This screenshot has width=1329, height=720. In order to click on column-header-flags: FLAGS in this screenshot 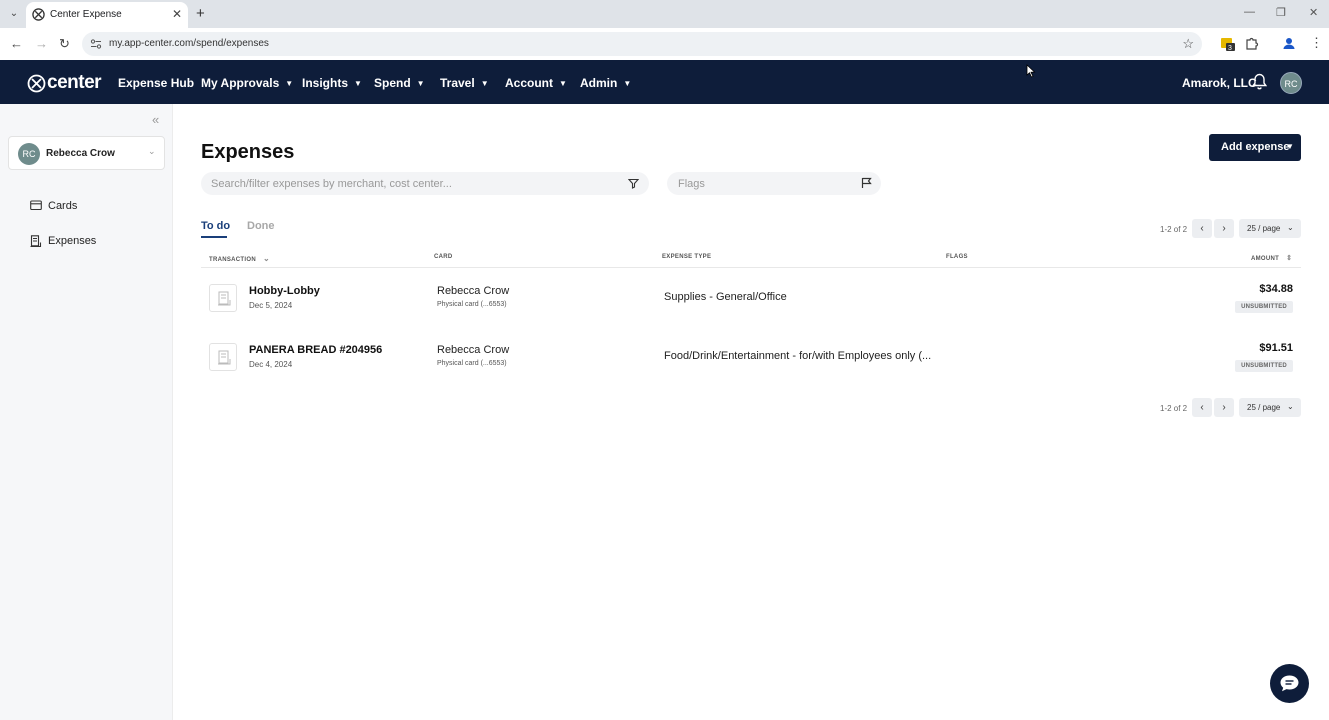, I will do `click(957, 257)`.